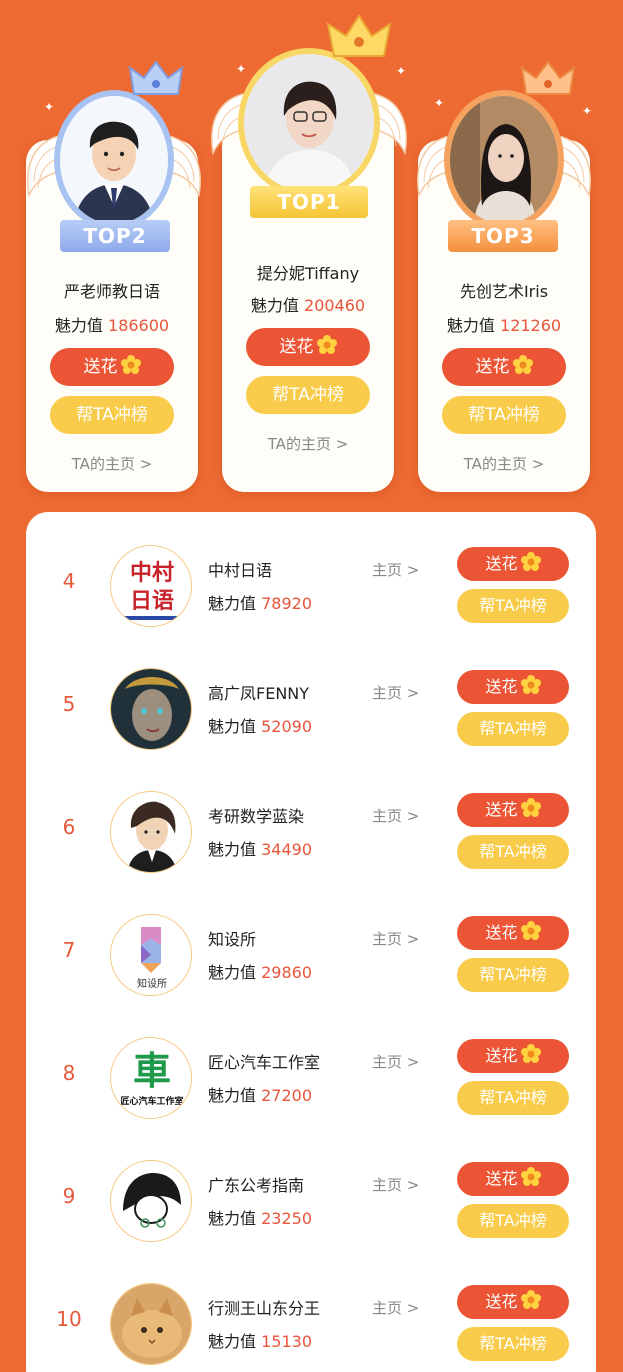 The image size is (623, 1372). I want to click on top3-name: 先创艺术Iris, so click(504, 291).